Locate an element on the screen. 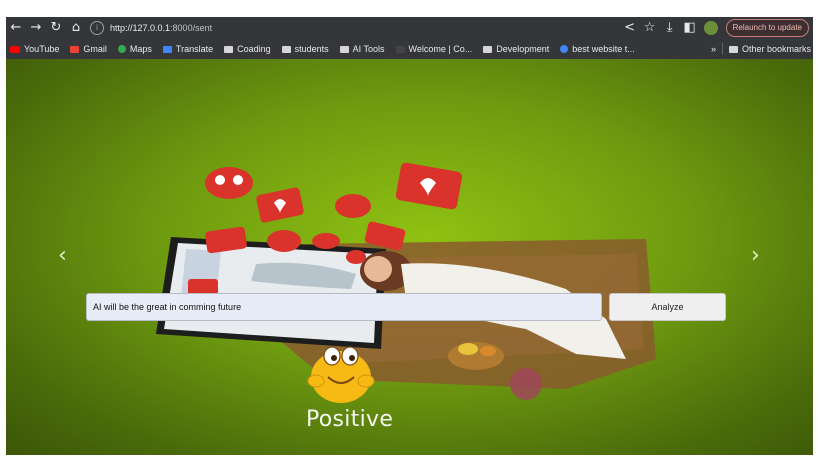 The width and height of the screenshot is (819, 469). chevron-right-icon: › is located at coordinates (755, 256).